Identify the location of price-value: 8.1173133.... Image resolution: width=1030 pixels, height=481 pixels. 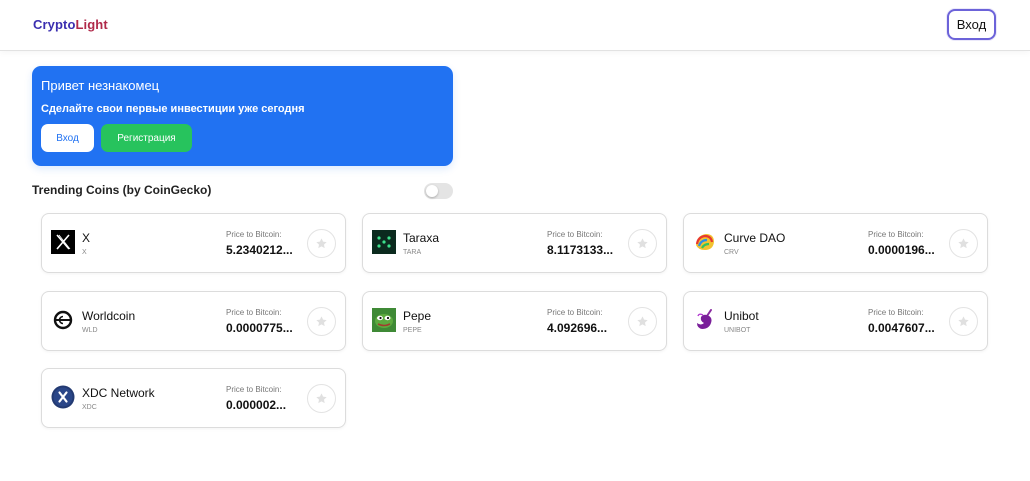
(580, 250).